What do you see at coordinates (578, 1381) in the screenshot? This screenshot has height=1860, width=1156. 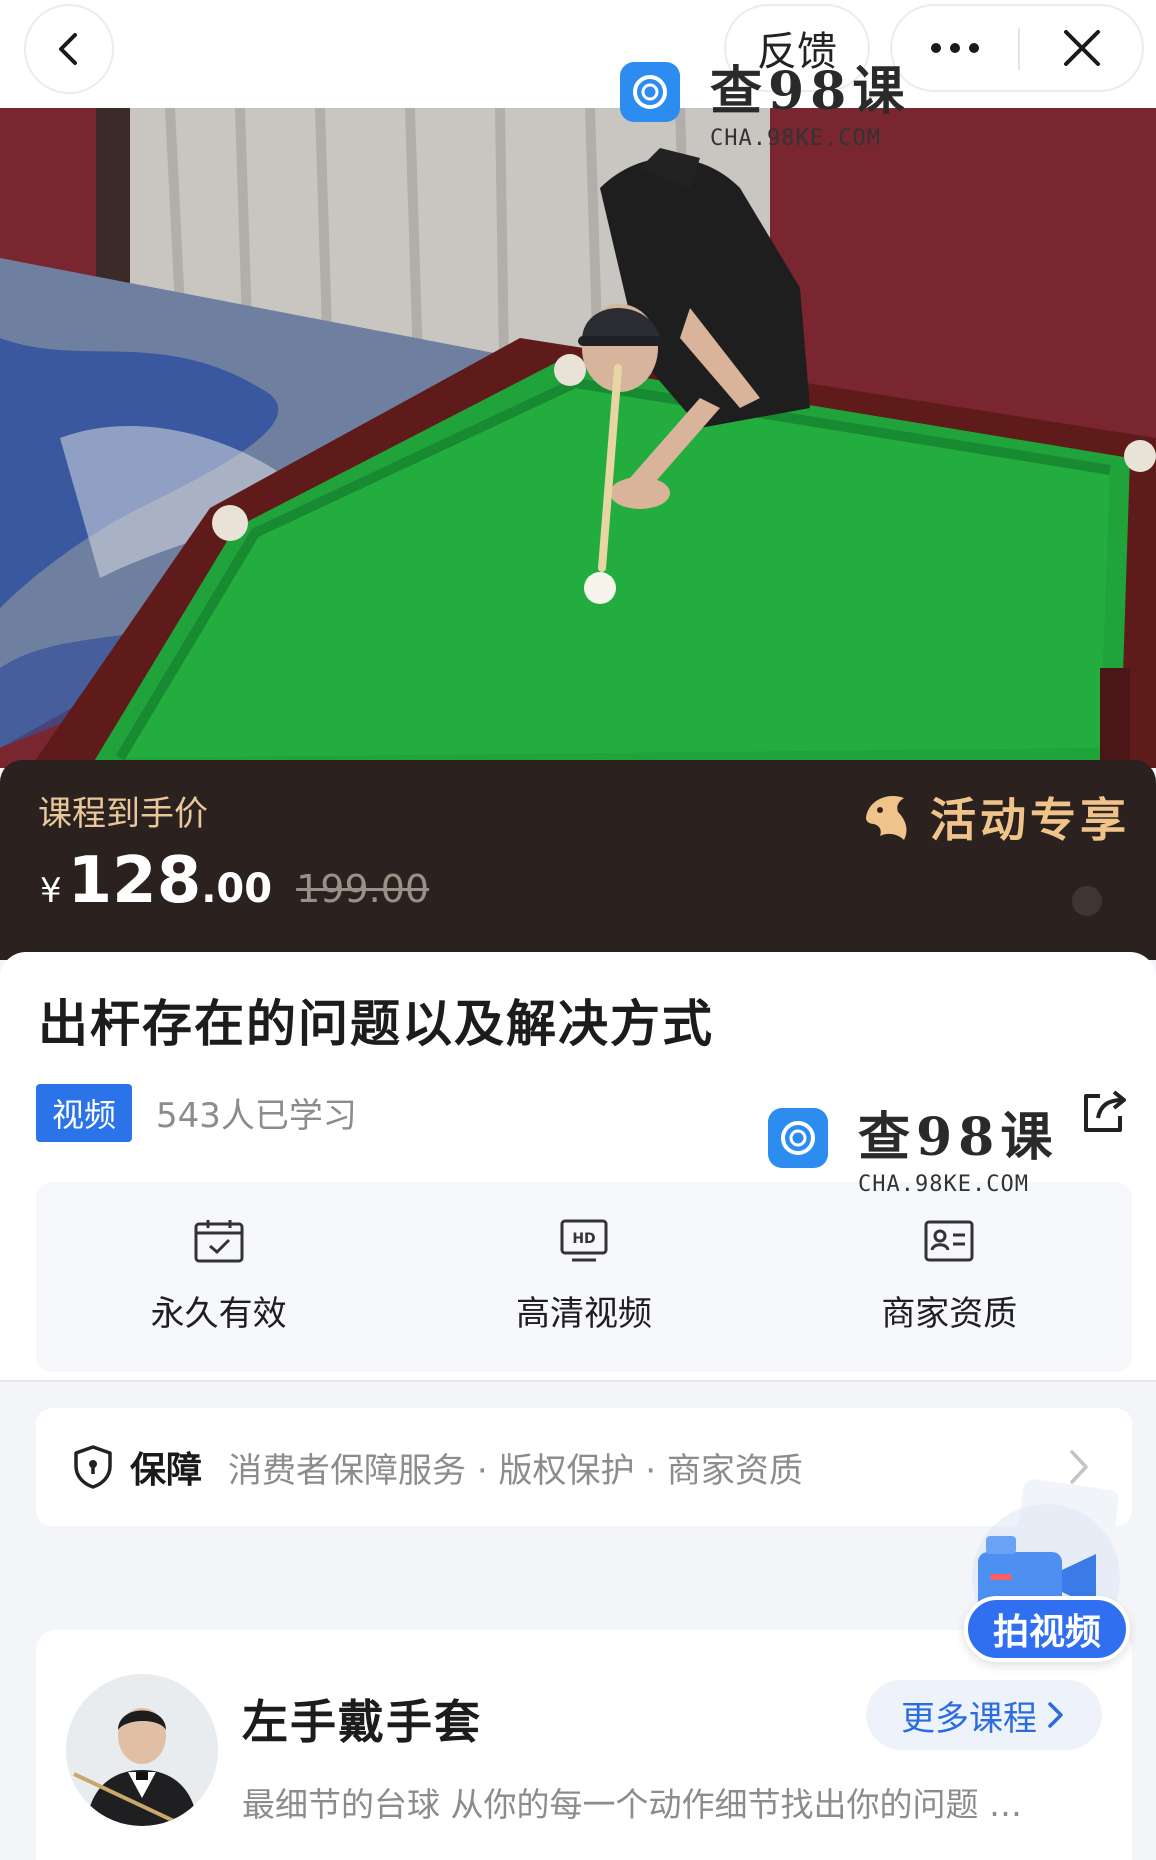 I see `divider` at bounding box center [578, 1381].